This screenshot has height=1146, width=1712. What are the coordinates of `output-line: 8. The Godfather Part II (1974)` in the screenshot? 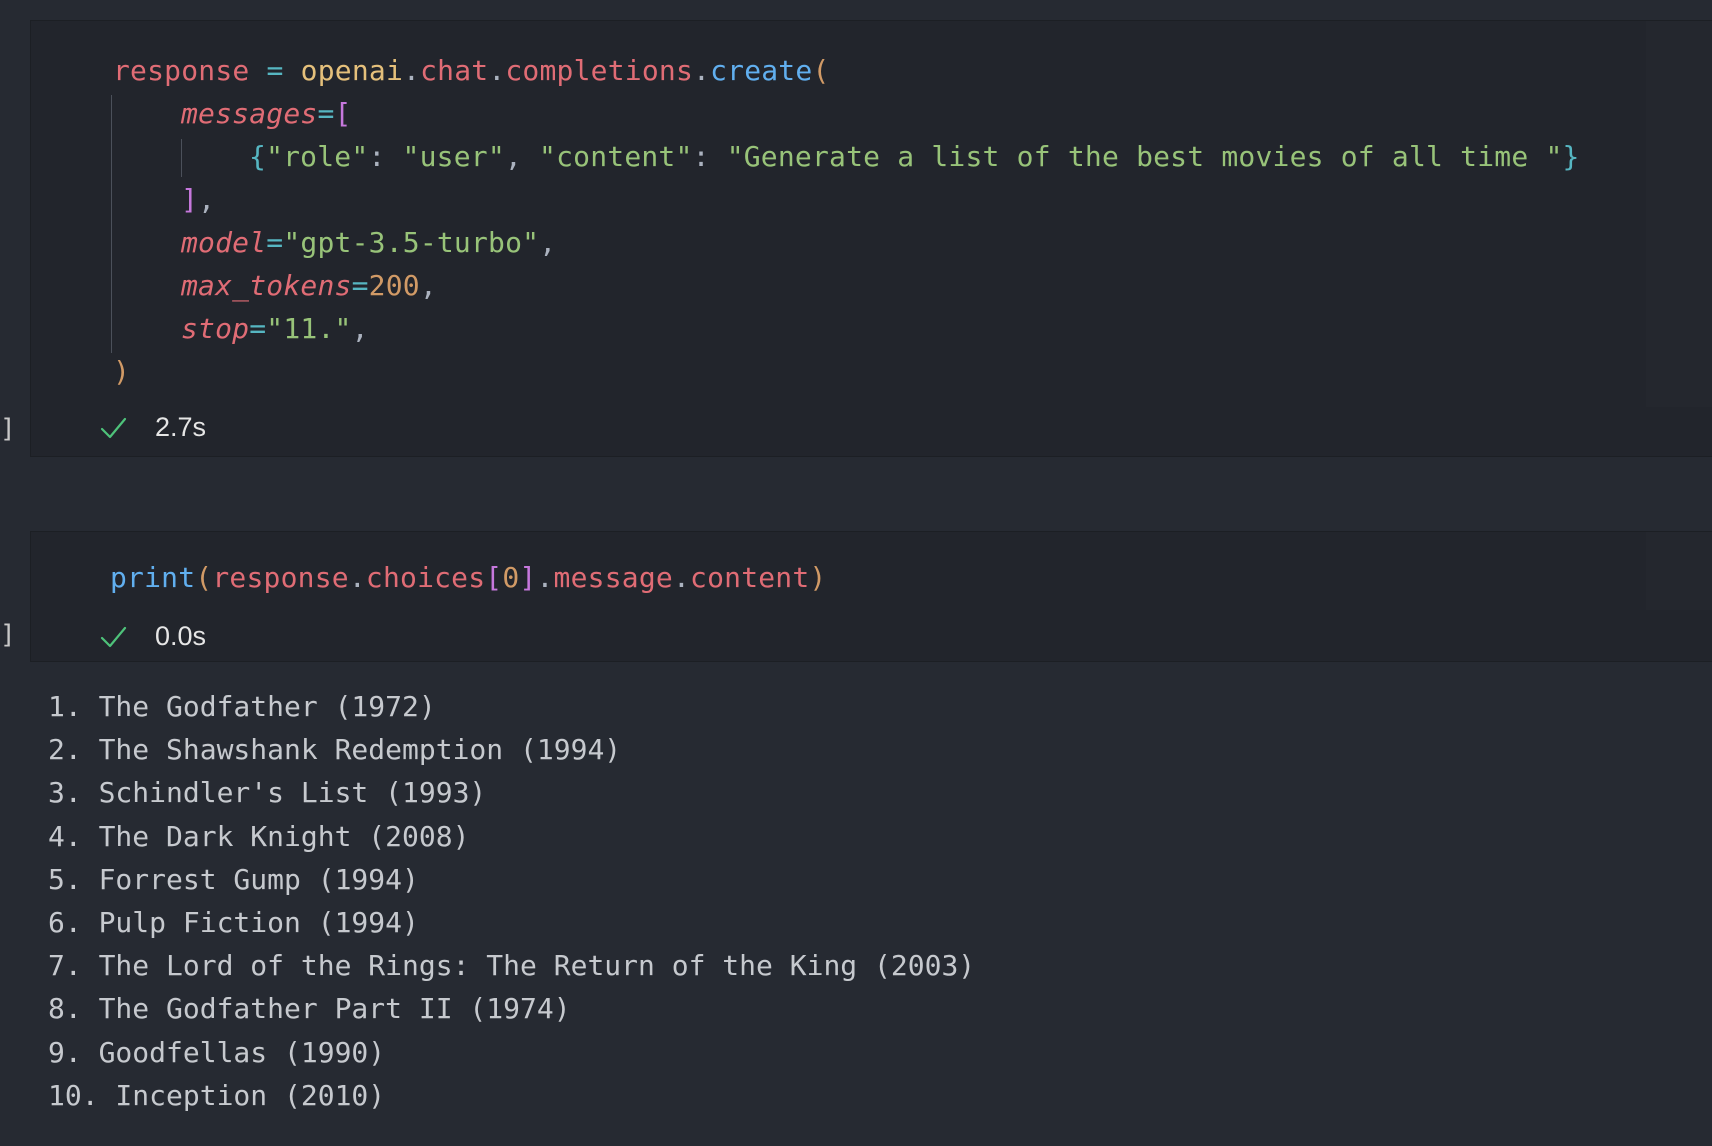 It's located at (309, 1009).